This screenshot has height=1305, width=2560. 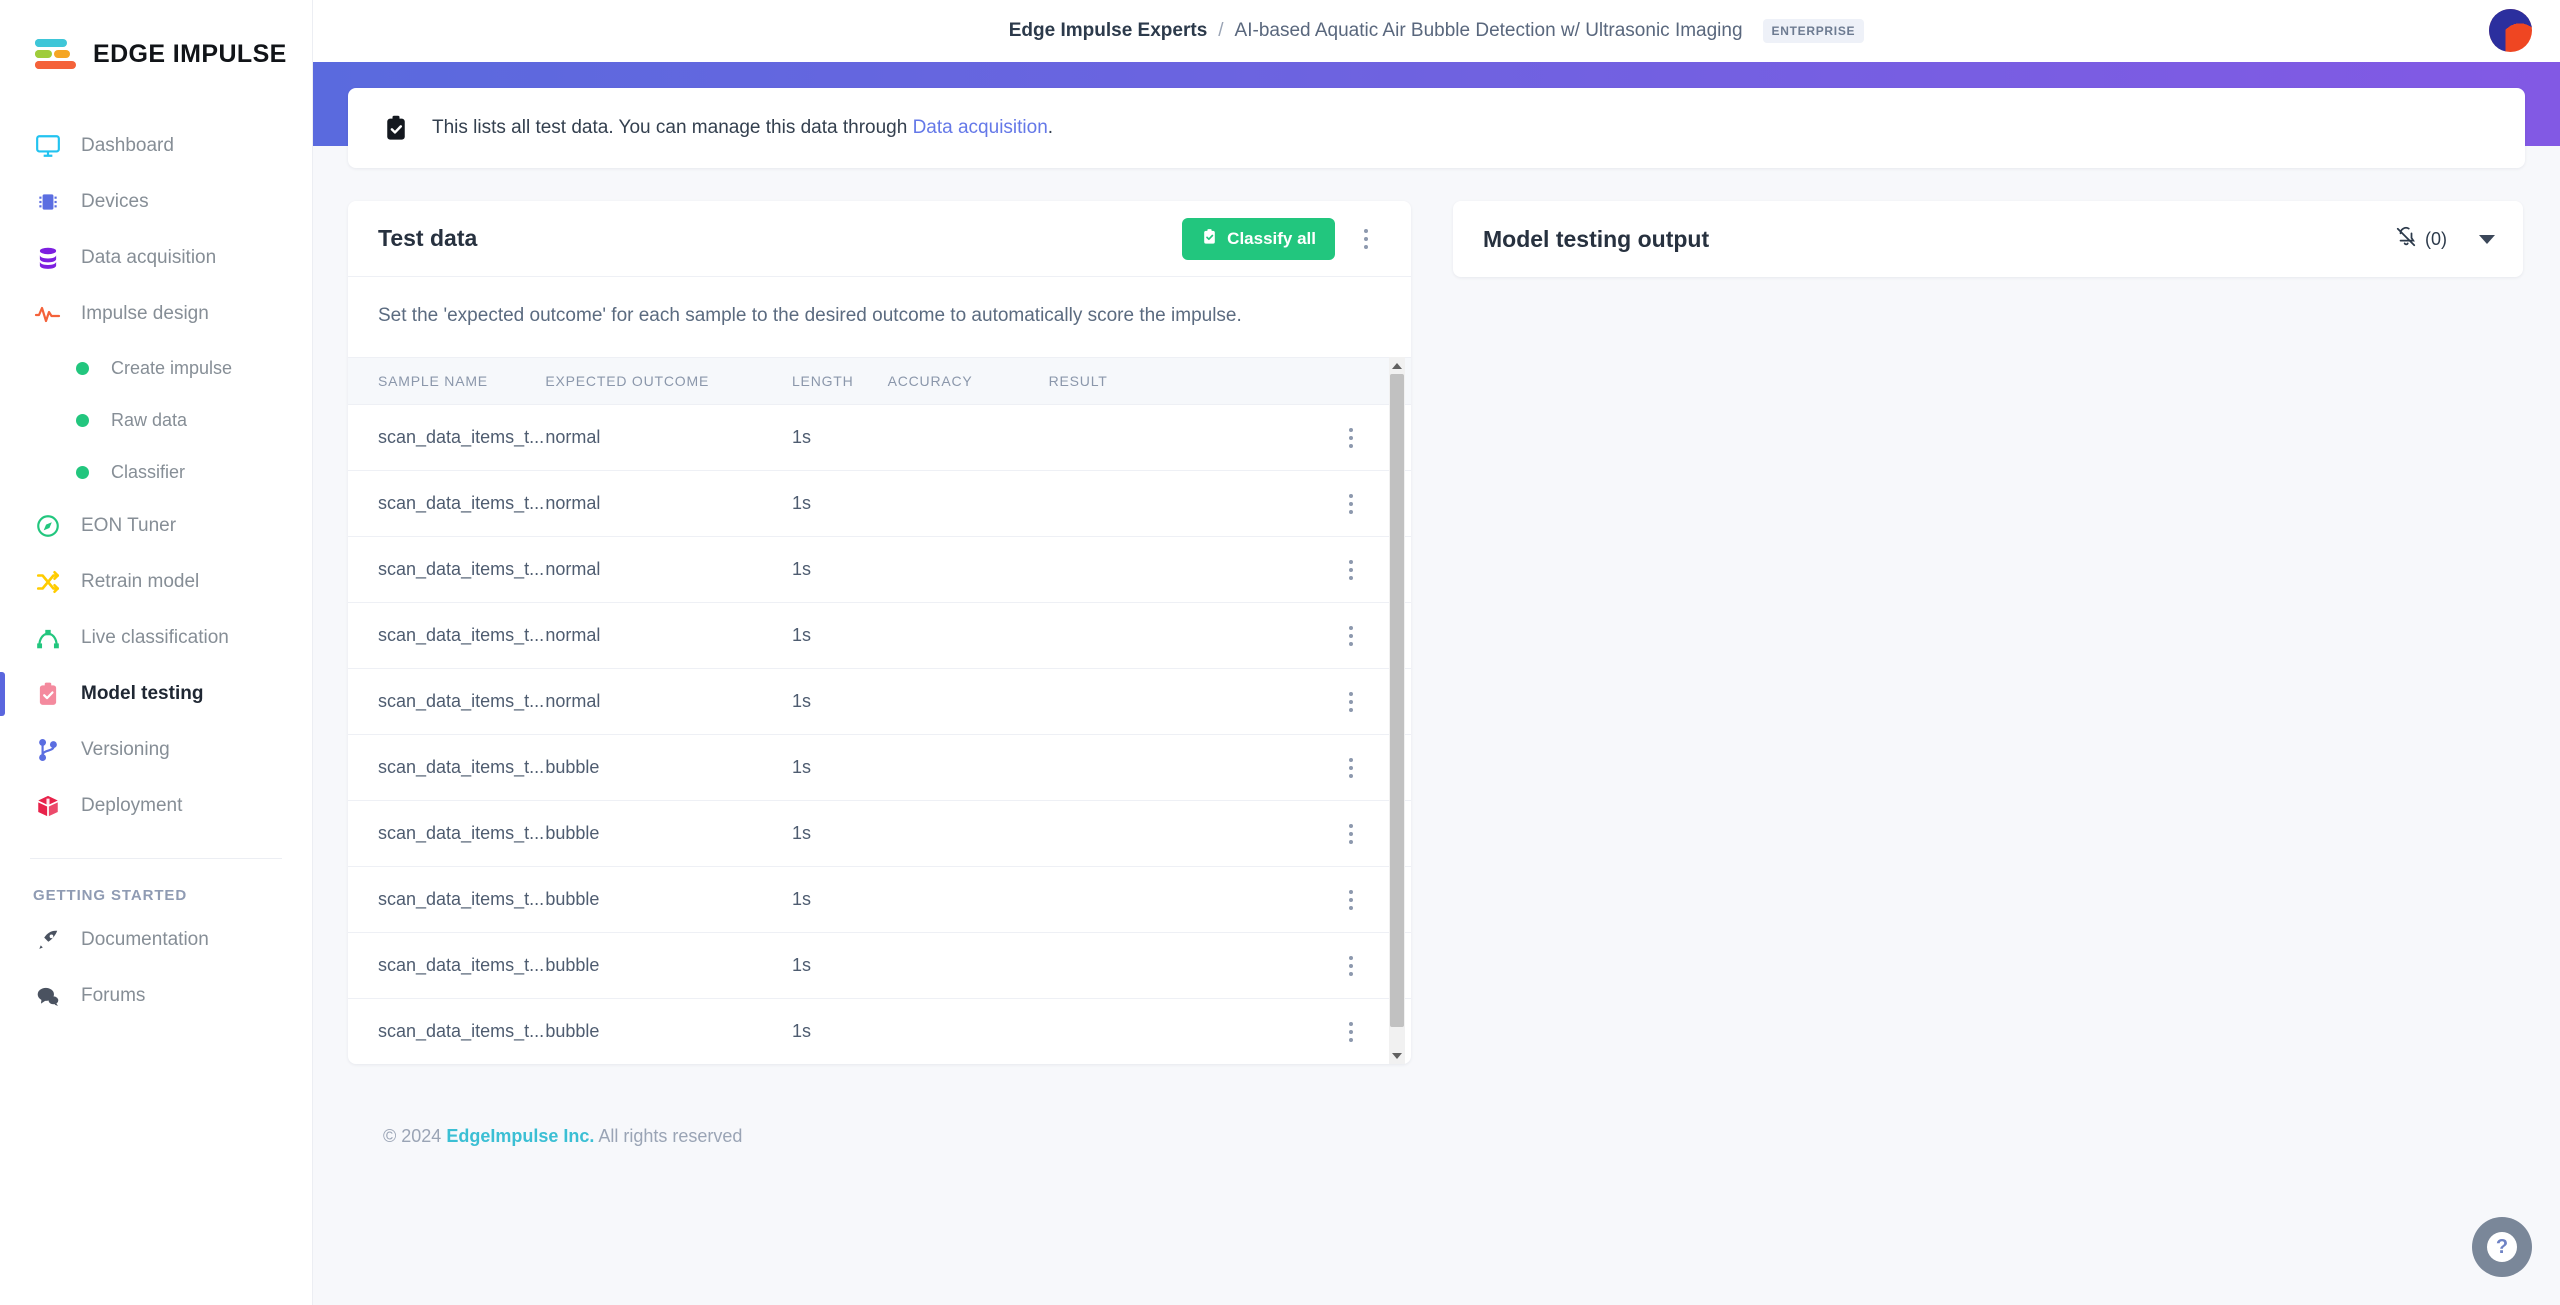 What do you see at coordinates (980, 127) in the screenshot?
I see `data-acquisition-link: Data acquisition` at bounding box center [980, 127].